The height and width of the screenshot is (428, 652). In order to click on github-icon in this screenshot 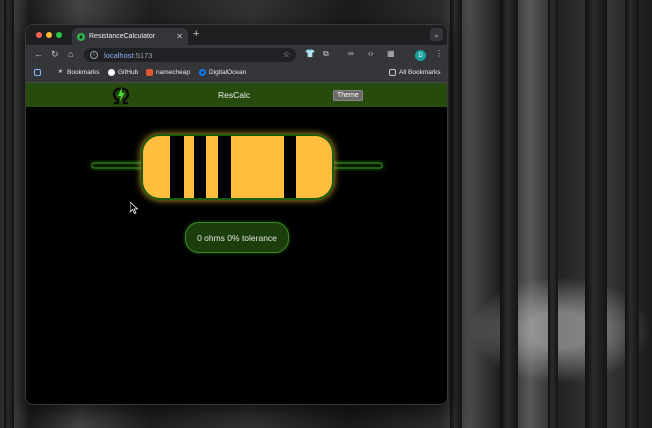, I will do `click(111, 72)`.